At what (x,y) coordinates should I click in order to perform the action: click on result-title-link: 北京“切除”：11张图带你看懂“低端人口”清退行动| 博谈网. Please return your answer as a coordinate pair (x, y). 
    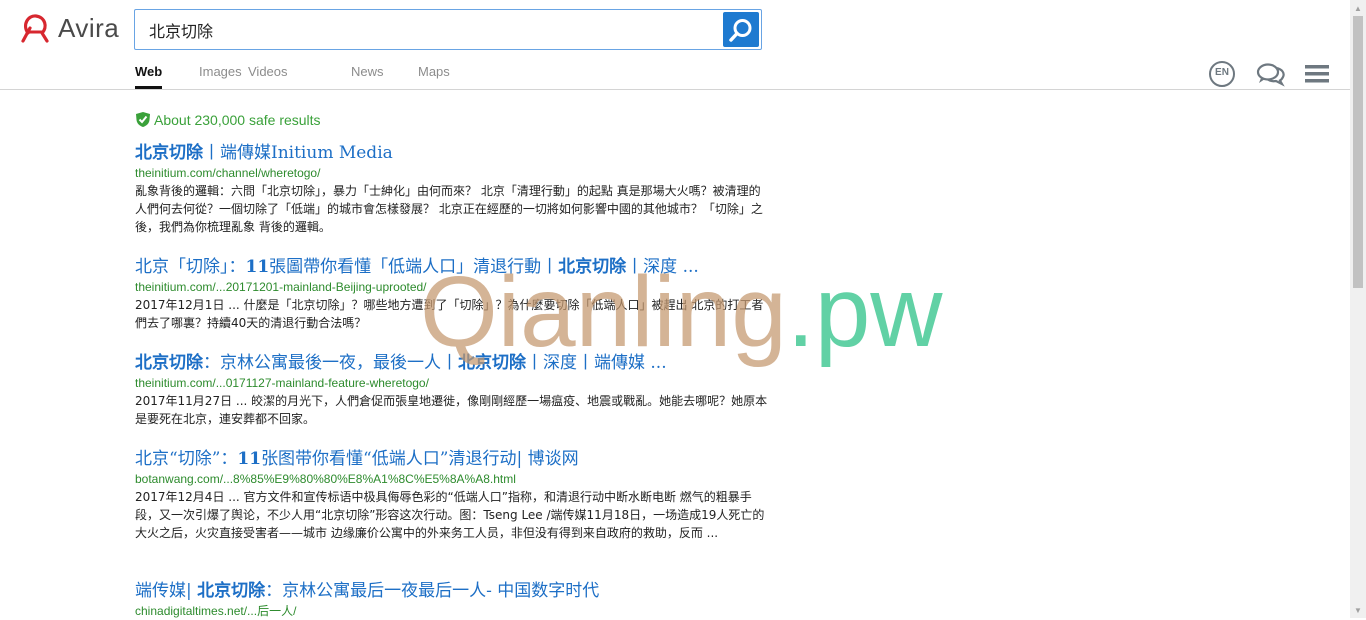
    Looking at the image, I should click on (455, 459).